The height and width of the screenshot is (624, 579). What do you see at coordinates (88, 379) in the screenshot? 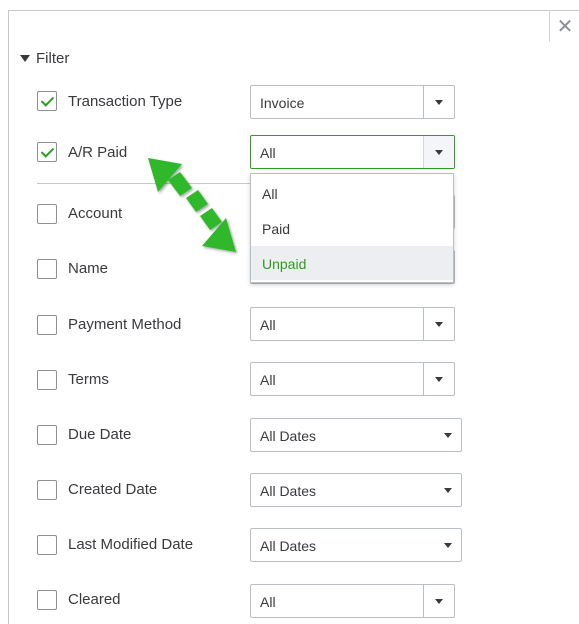
I see `label-terms: Terms` at bounding box center [88, 379].